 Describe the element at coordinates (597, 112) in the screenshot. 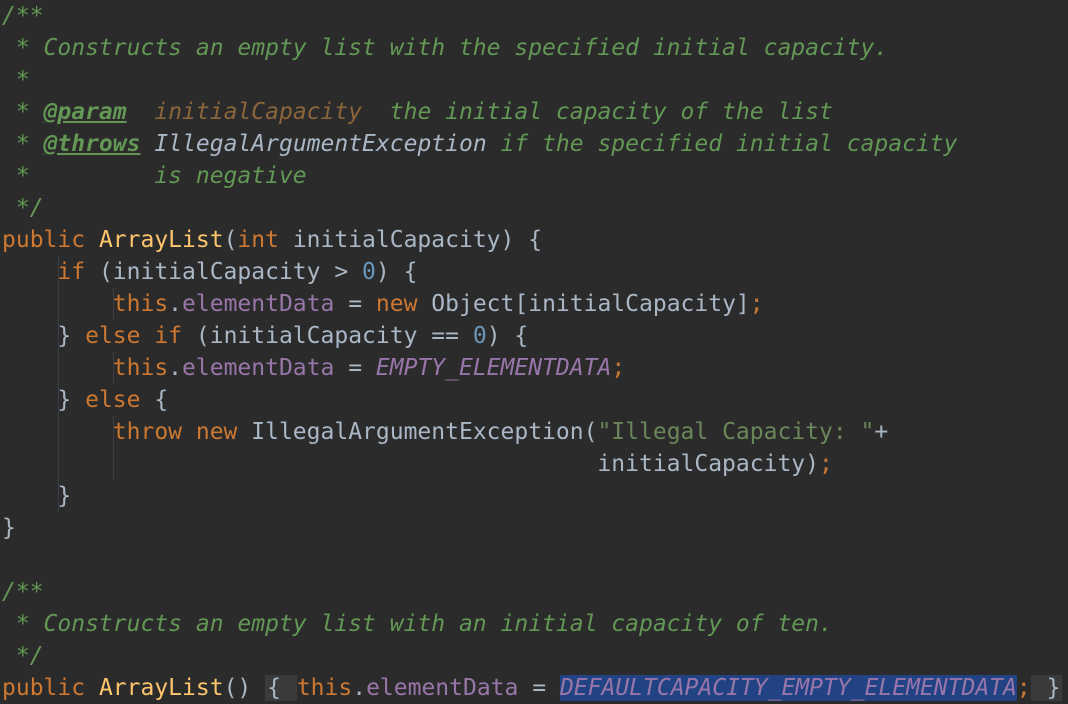

I see `code-token: the initial capacity of the list` at that location.